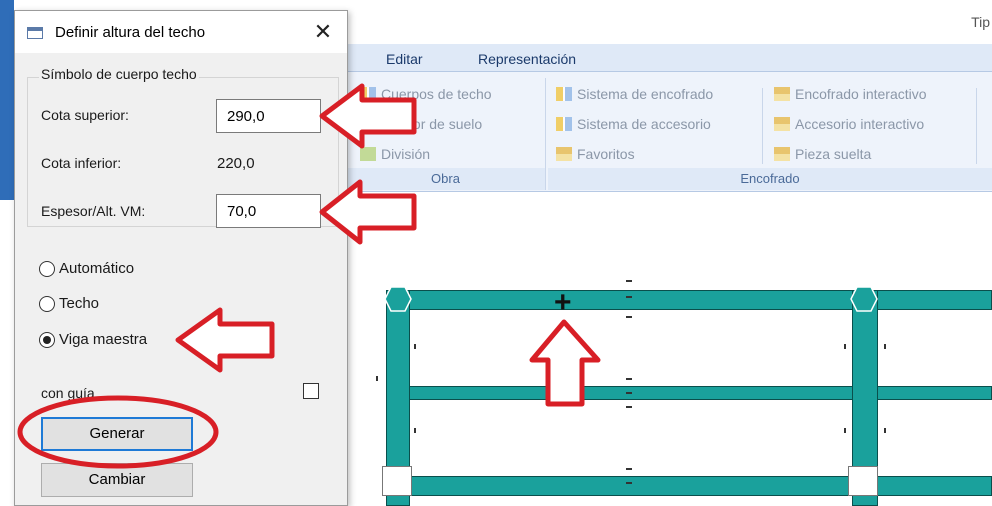 This screenshot has height=506, width=992. Describe the element at coordinates (81, 163) in the screenshot. I see `cota-inferior-label: Cota inferior:` at that location.